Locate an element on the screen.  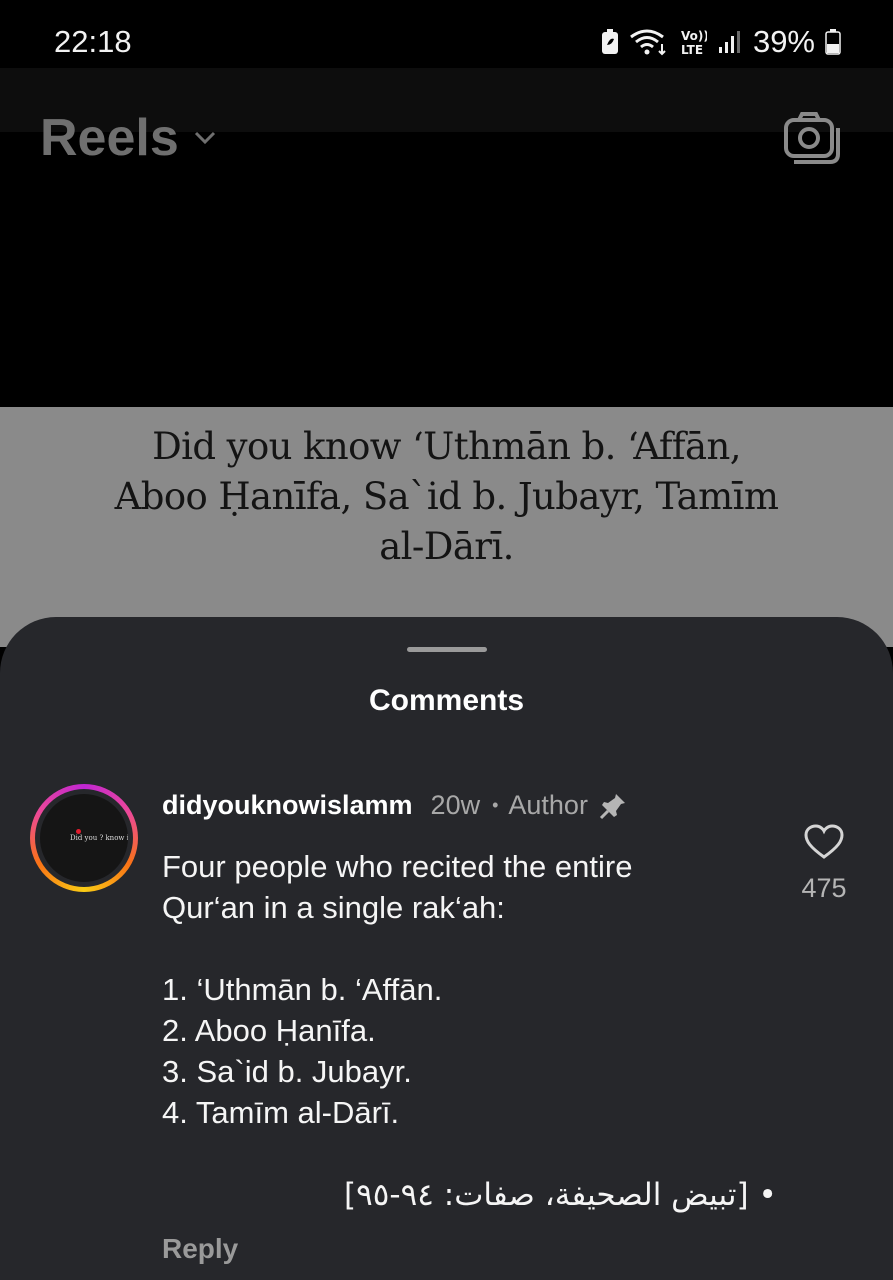
video-caption-line: al-Dārī. is located at coordinates (446, 546).